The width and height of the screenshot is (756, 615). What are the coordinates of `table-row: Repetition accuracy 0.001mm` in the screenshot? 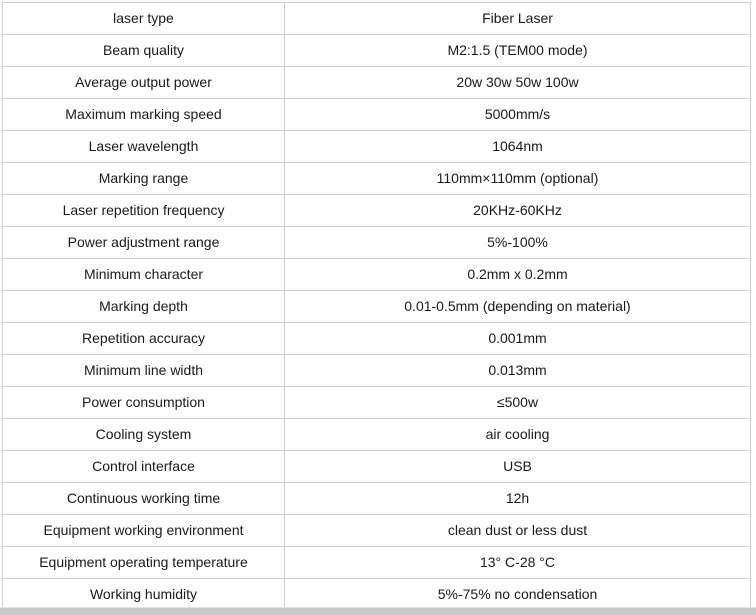 It's located at (376, 338).